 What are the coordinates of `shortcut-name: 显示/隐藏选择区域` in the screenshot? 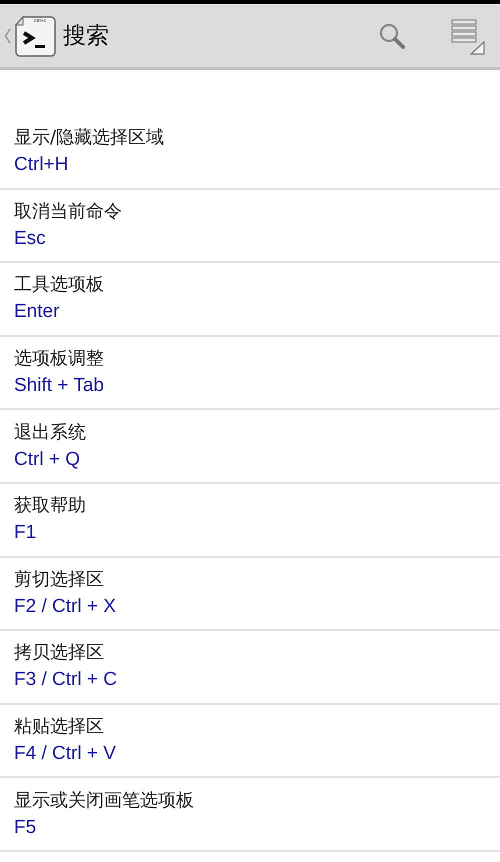 It's located at (89, 138).